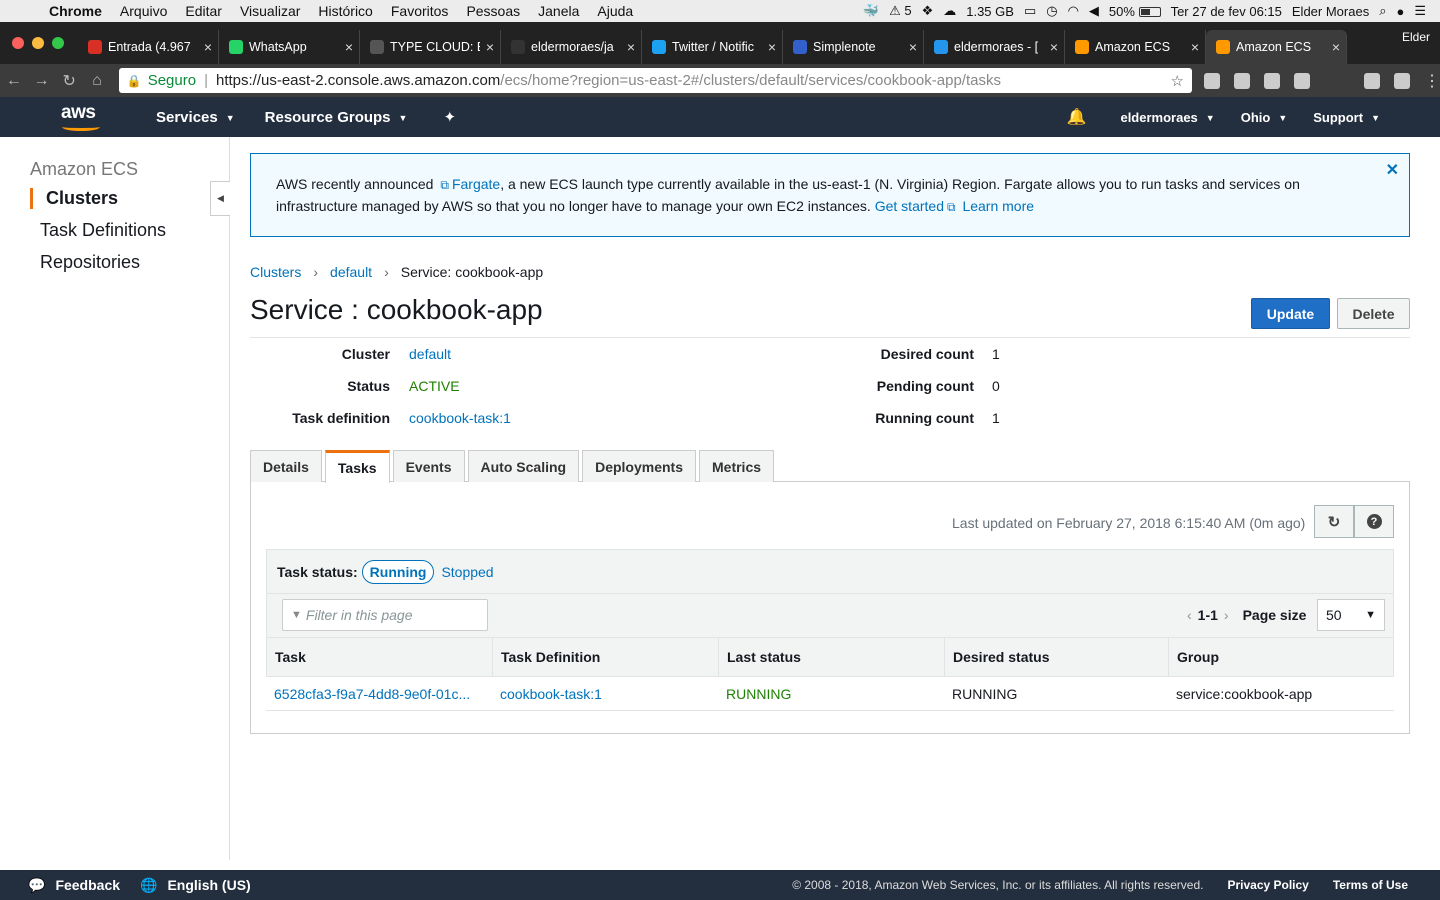 The width and height of the screenshot is (1440, 900). What do you see at coordinates (551, 694) in the screenshot?
I see `task-definition-link: cookbook-task:1` at bounding box center [551, 694].